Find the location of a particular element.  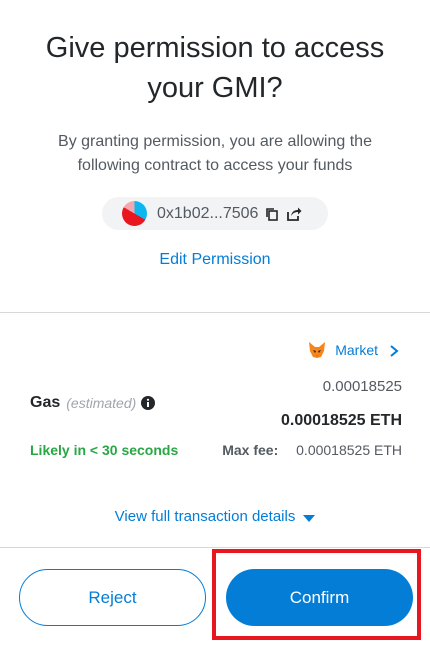

metamask-fox-icon is located at coordinates (317, 350).